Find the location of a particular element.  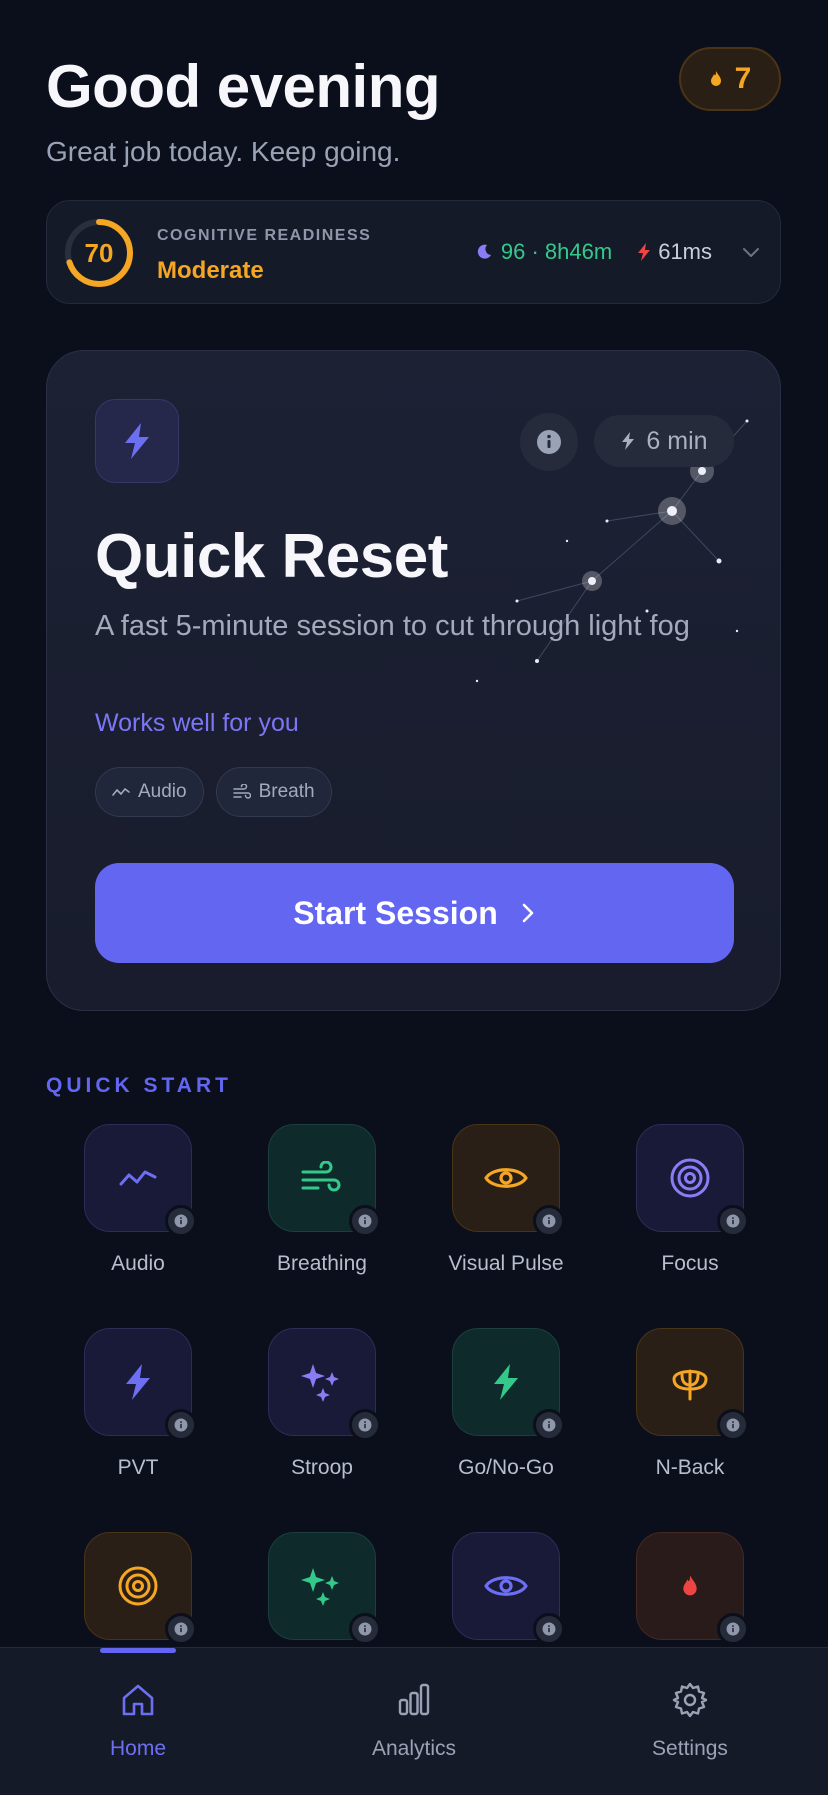

duration-badge: 6 min is located at coordinates (664, 441).